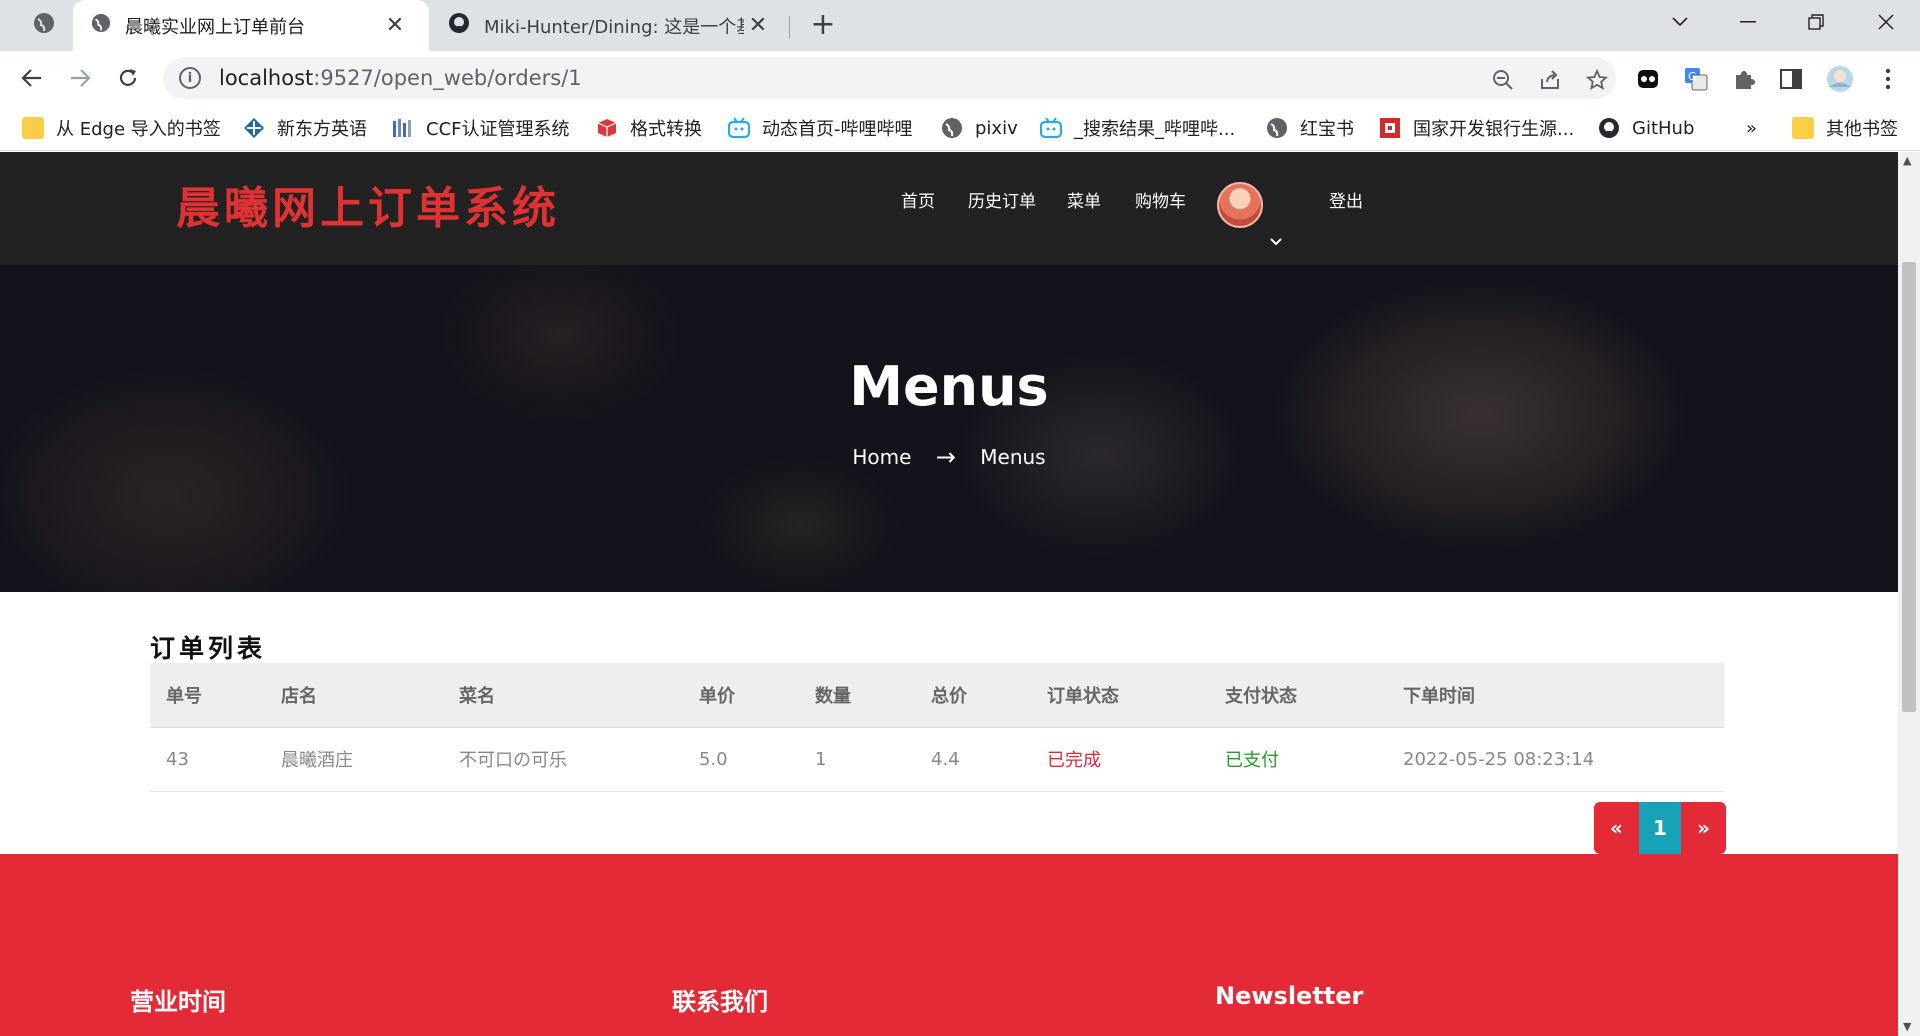  Describe the element at coordinates (1503, 80) in the screenshot. I see `zoom-icon` at that location.